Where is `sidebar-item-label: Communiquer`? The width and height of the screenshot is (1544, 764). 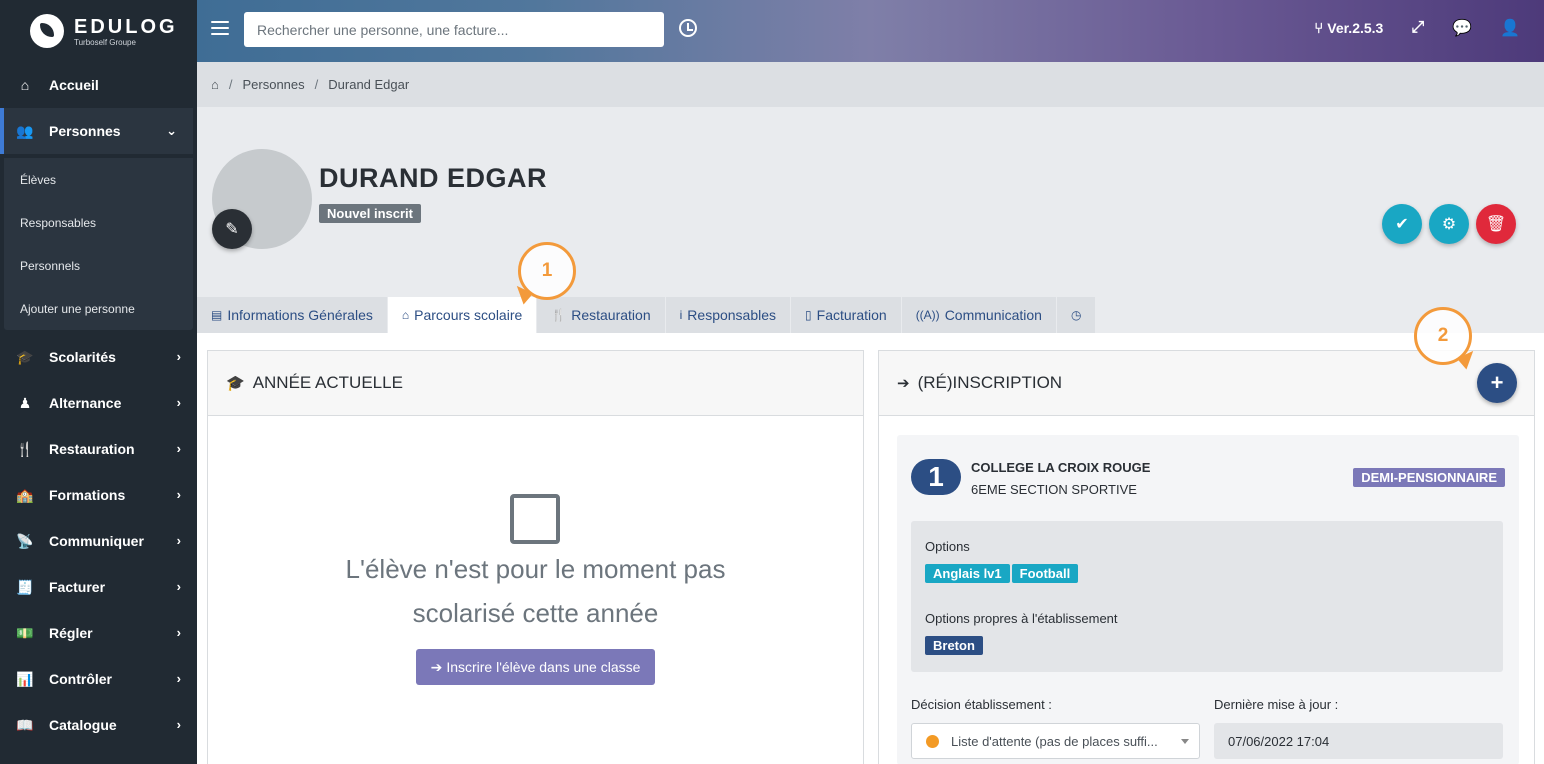 sidebar-item-label: Communiquer is located at coordinates (96, 541).